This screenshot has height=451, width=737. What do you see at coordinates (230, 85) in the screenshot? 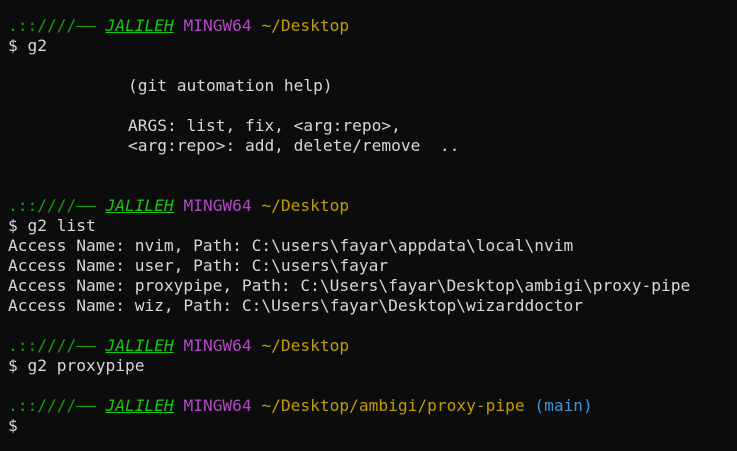
I see `output-line: (git automation help)` at bounding box center [230, 85].